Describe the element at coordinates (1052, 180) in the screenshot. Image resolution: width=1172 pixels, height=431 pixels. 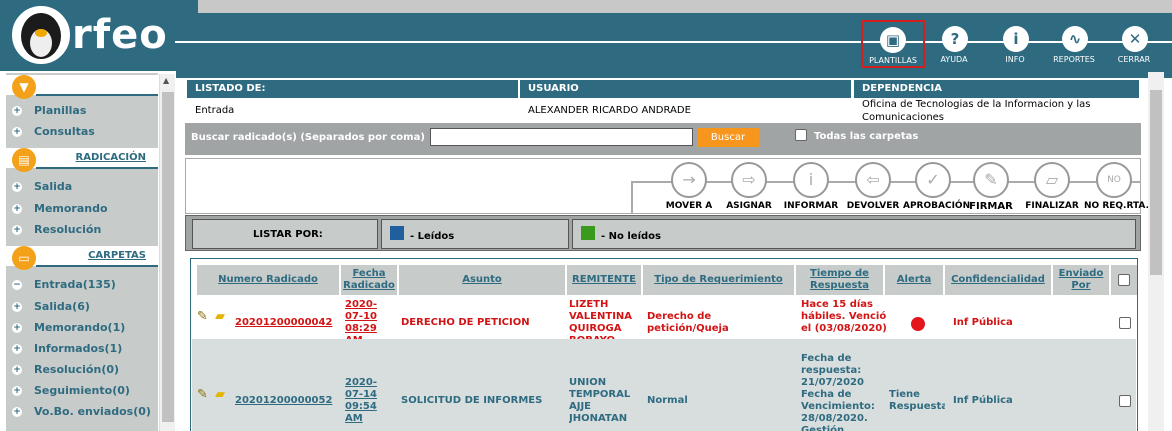
I see `document-icon: ▱` at that location.